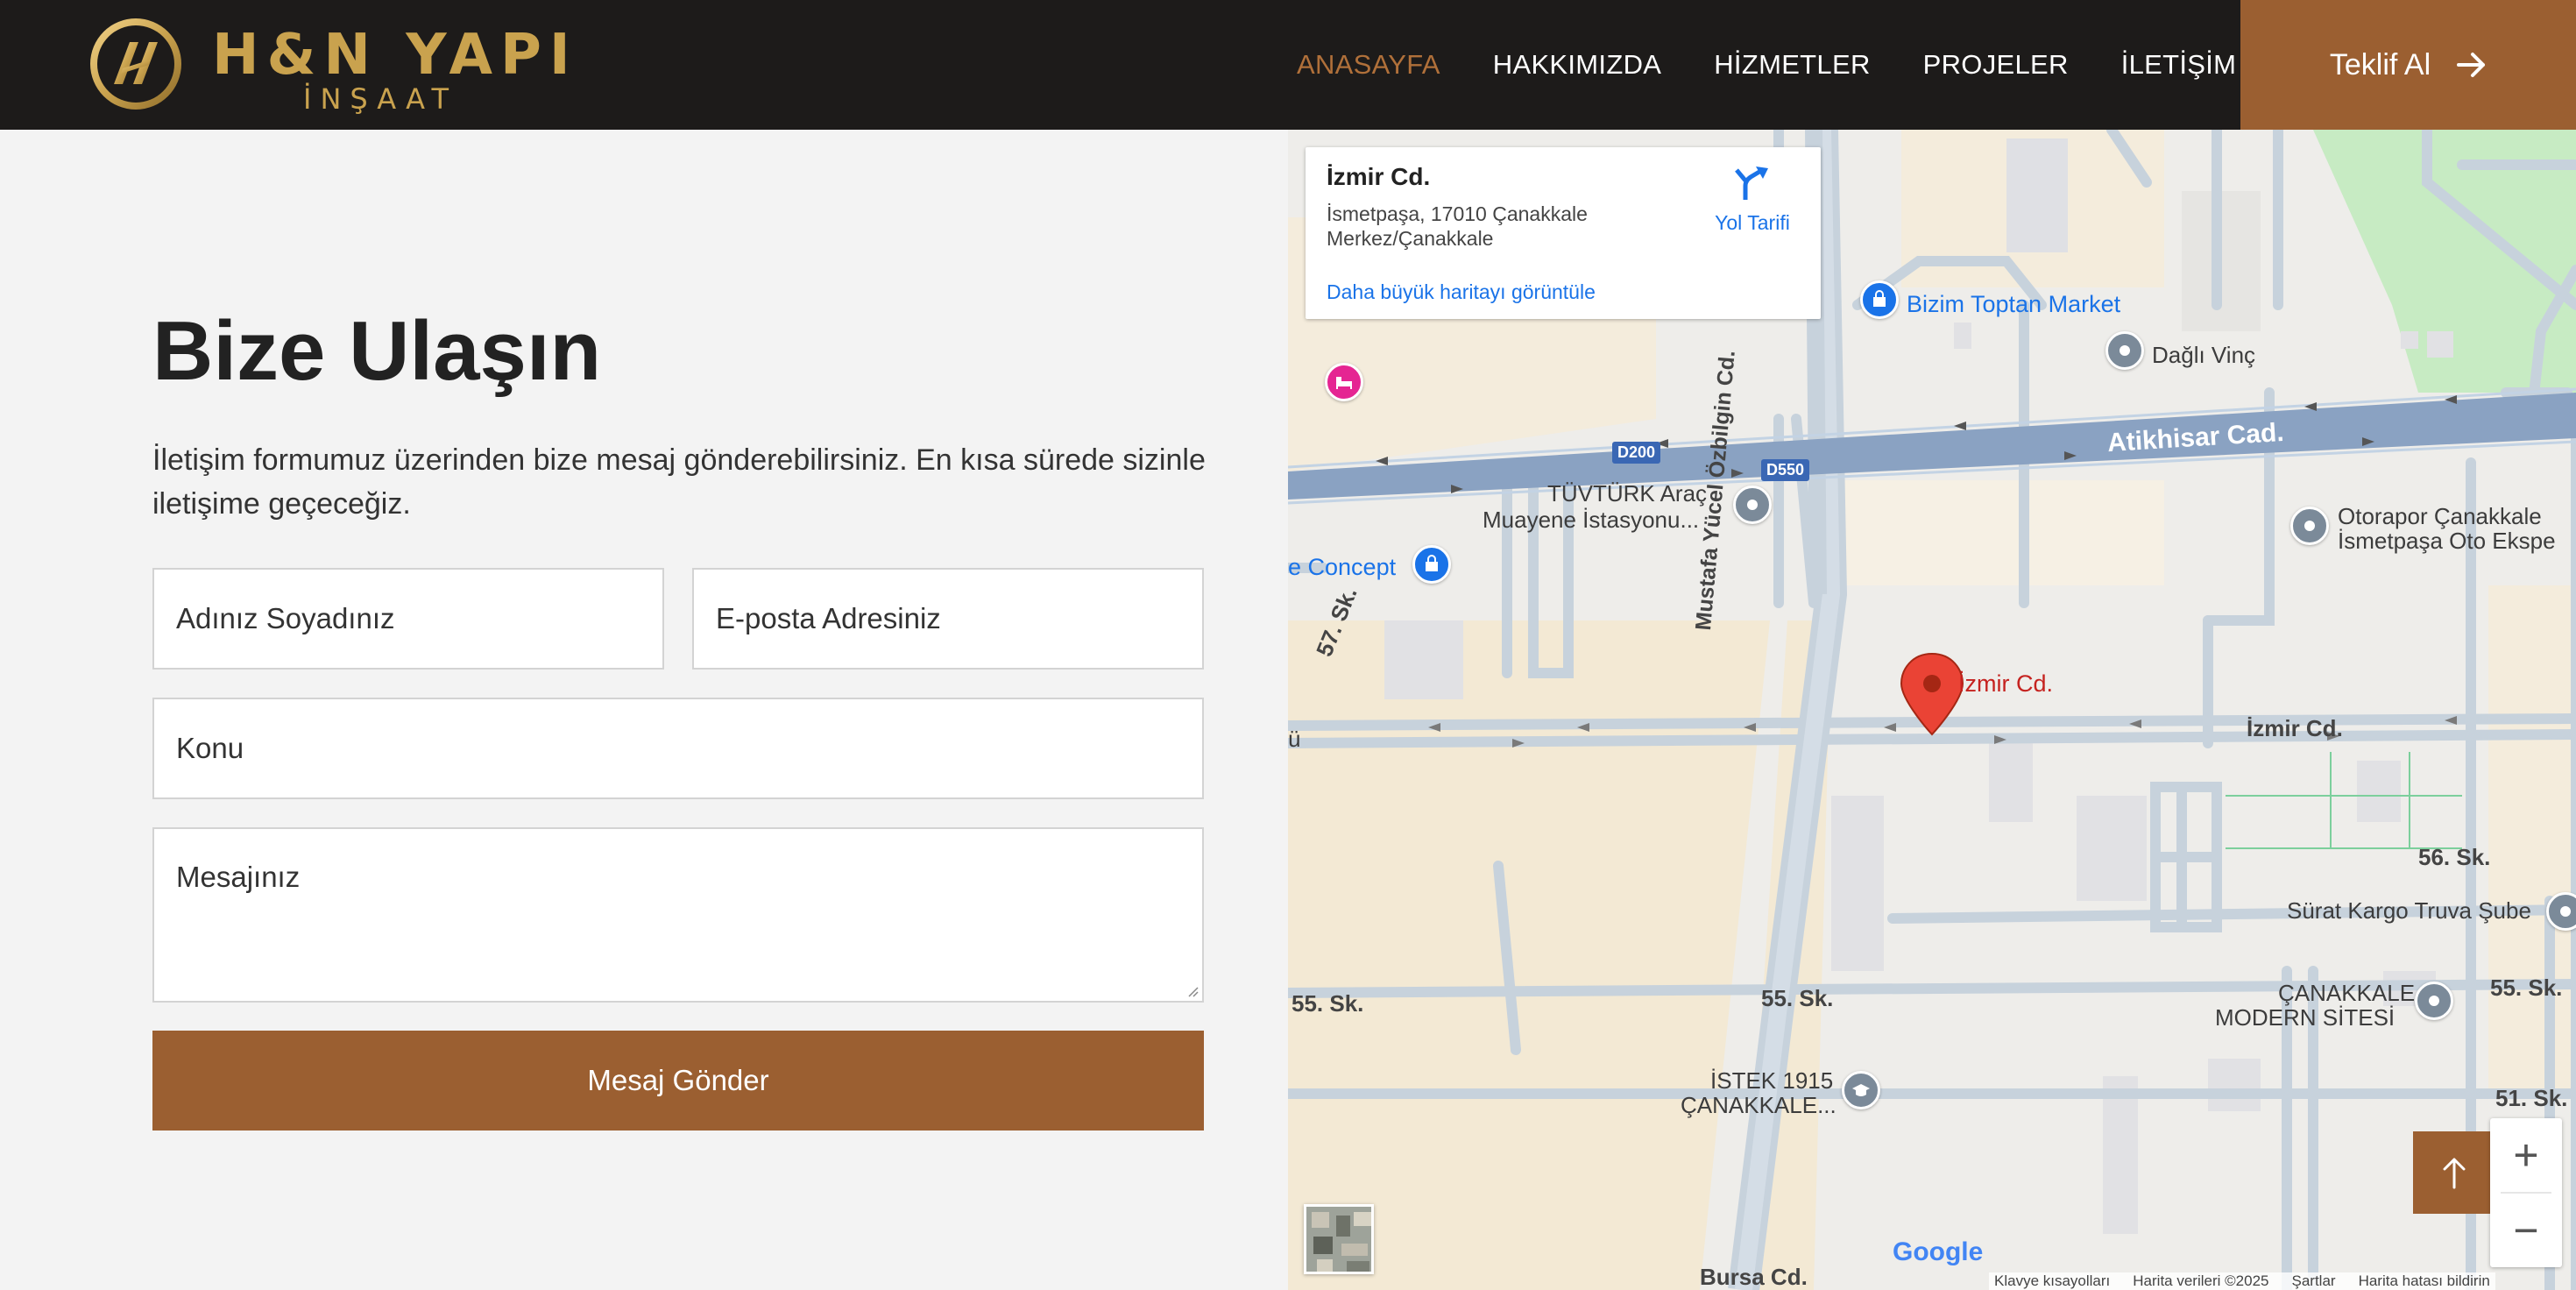 This screenshot has height=1290, width=2576. I want to click on logo-emblem-icon, so click(135, 64).